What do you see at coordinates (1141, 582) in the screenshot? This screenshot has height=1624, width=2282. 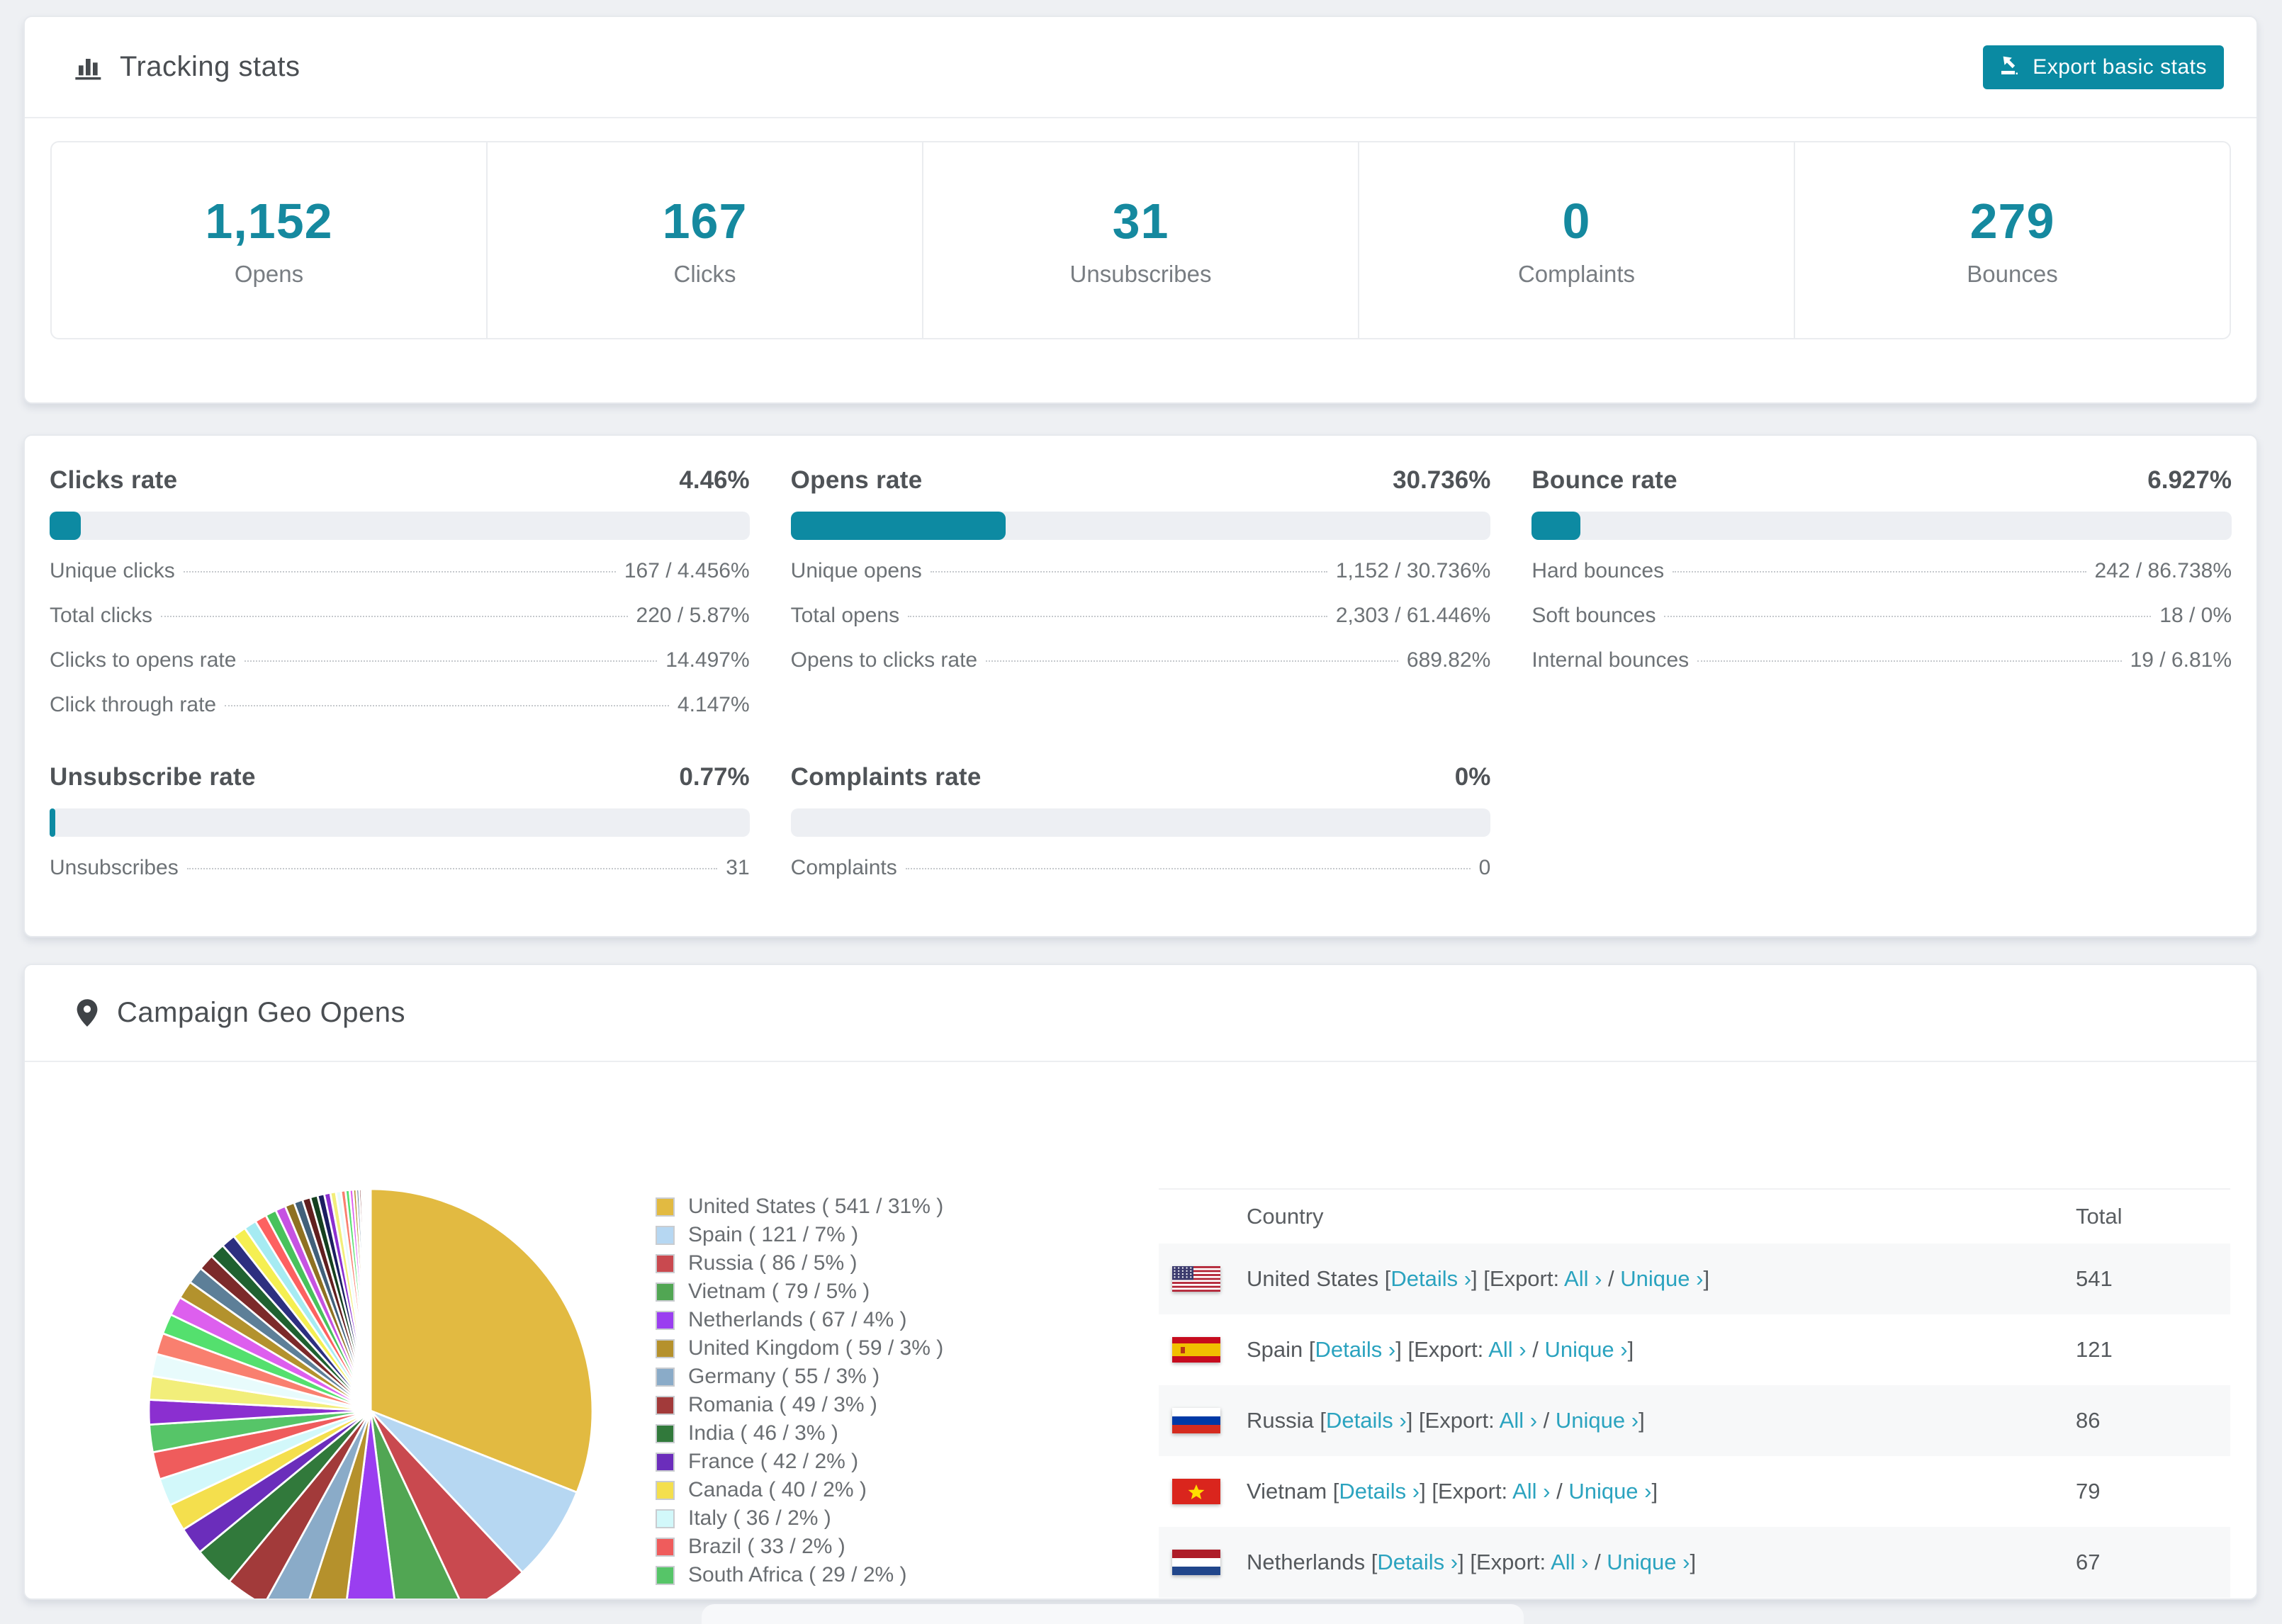 I see `rate-detail-row: Unique opens 1,152 / 30.736%` at bounding box center [1141, 582].